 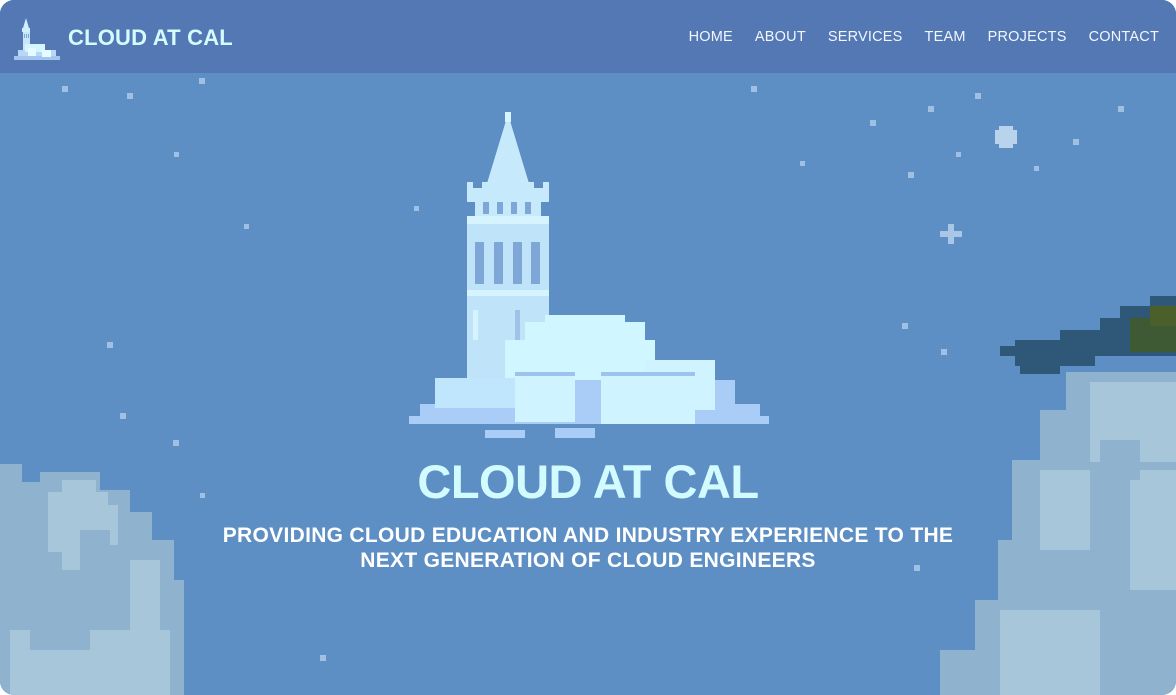 I want to click on brand-home-link: CLOUD AT CAL, so click(x=122, y=38).